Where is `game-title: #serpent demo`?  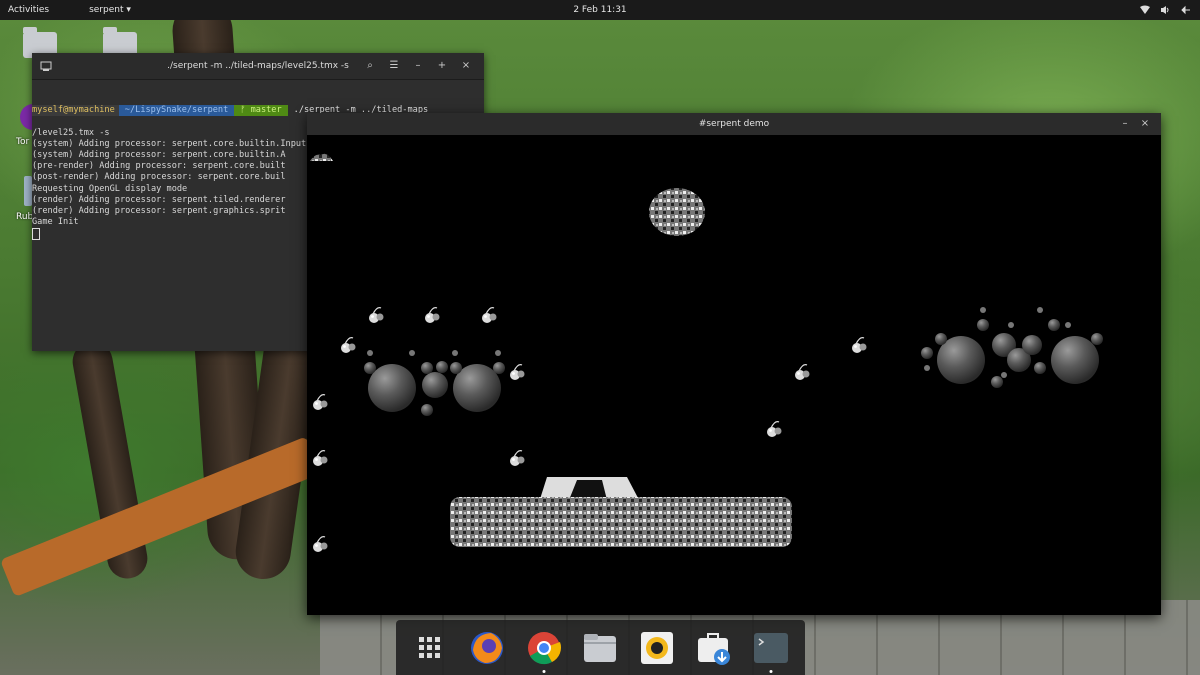
game-title: #serpent demo is located at coordinates (734, 124).